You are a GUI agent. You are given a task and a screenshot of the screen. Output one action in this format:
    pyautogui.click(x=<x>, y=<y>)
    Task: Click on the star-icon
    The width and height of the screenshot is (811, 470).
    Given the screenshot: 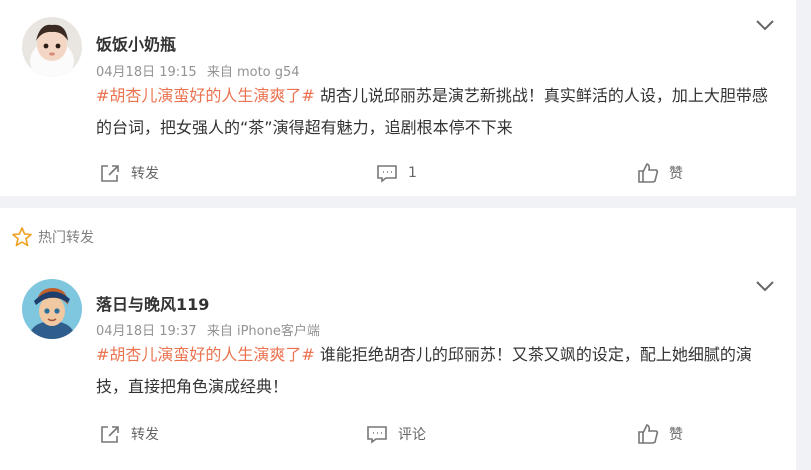 What is the action you would take?
    pyautogui.click(x=22, y=237)
    